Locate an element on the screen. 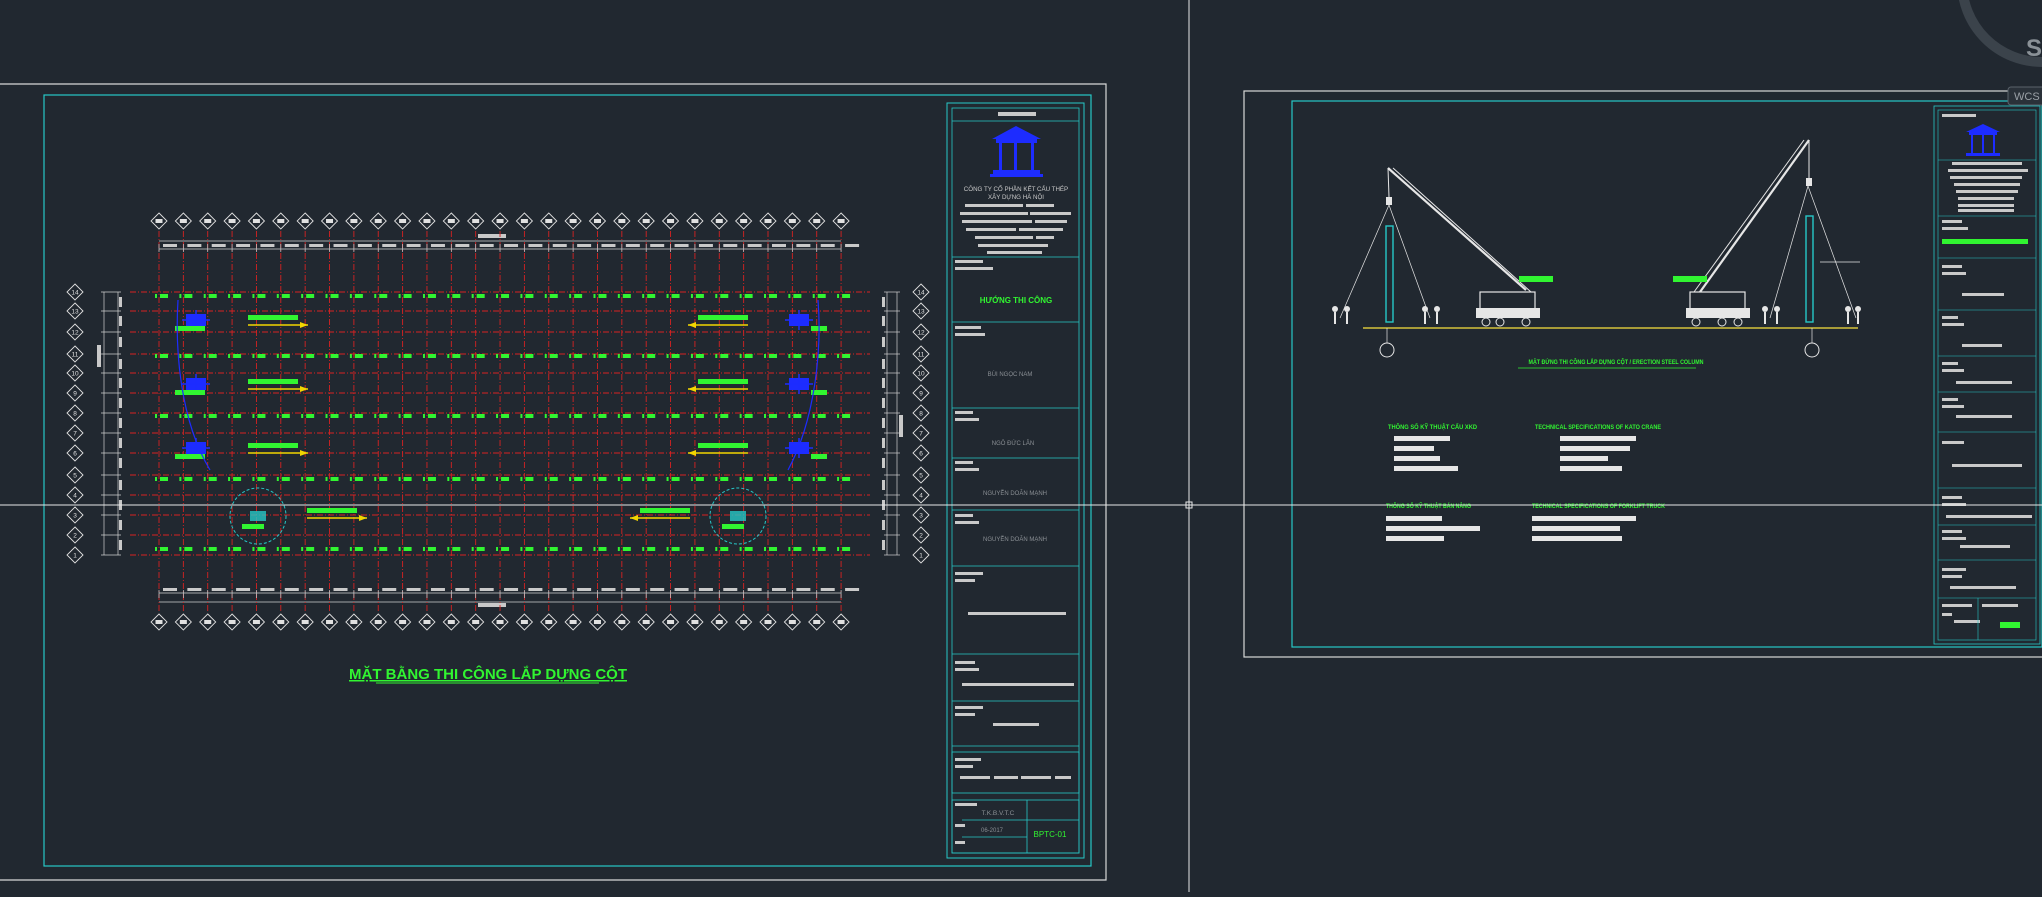 The width and height of the screenshot is (2042, 897). viewcube-widget: S WCS is located at coordinates (2000, 53).